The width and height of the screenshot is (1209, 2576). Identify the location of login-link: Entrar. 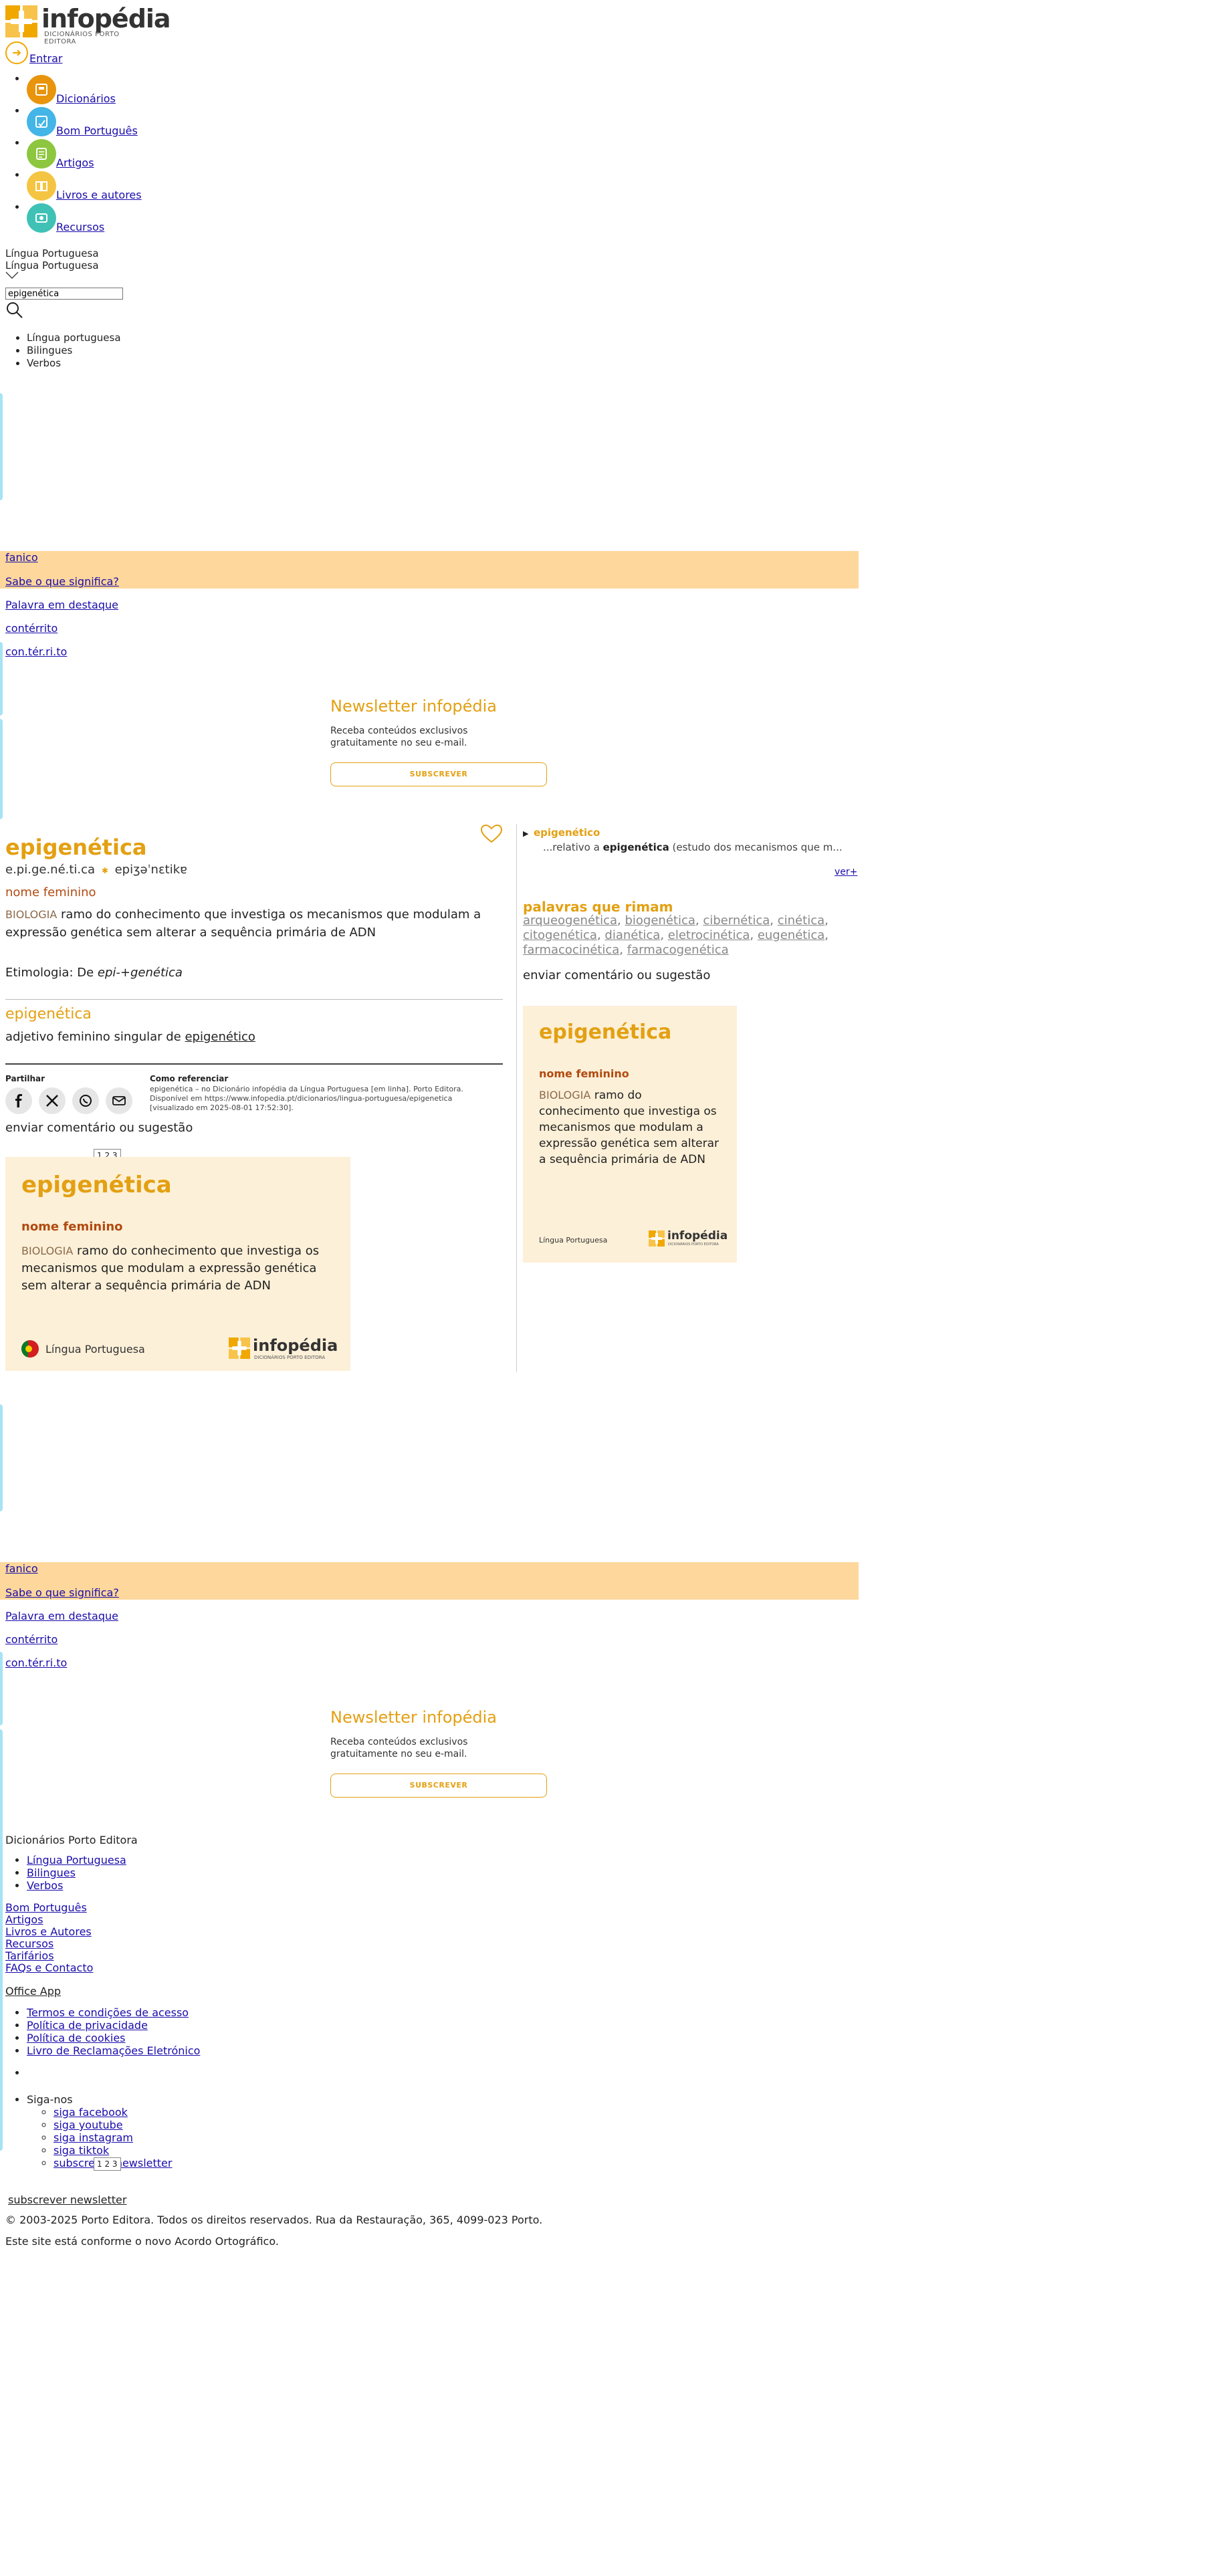
(45, 59).